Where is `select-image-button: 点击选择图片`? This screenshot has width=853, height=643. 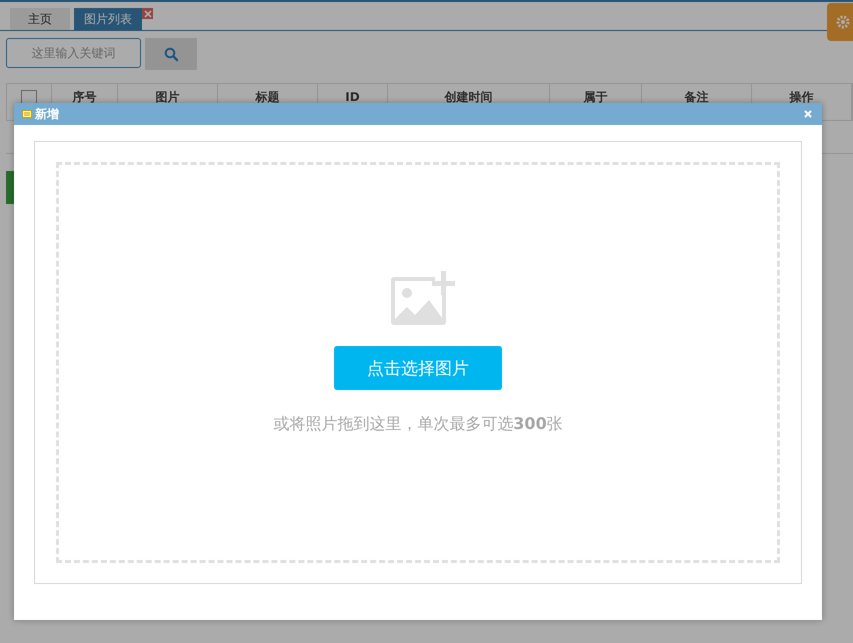 select-image-button: 点击选择图片 is located at coordinates (418, 368).